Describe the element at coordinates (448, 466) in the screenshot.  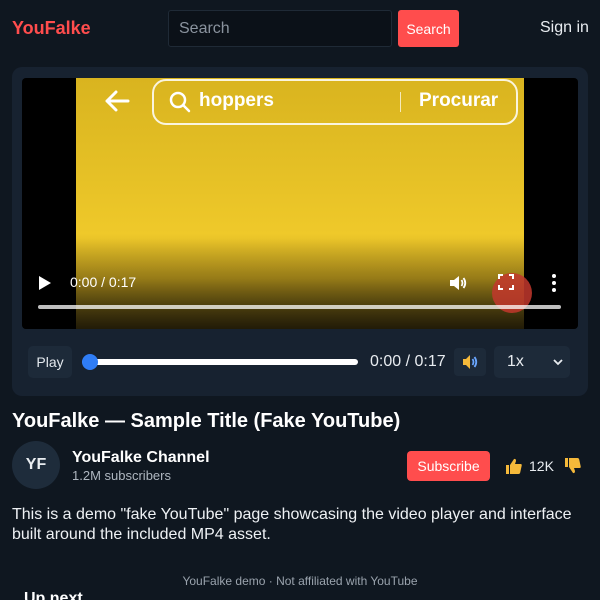
I see `subscribe-button: Subscribe` at that location.